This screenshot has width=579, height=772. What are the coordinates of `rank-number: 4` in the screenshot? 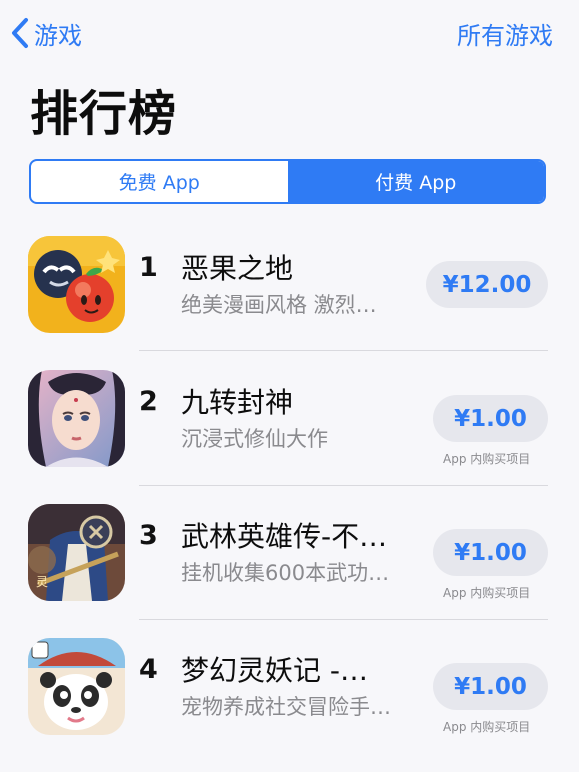 It's located at (148, 669).